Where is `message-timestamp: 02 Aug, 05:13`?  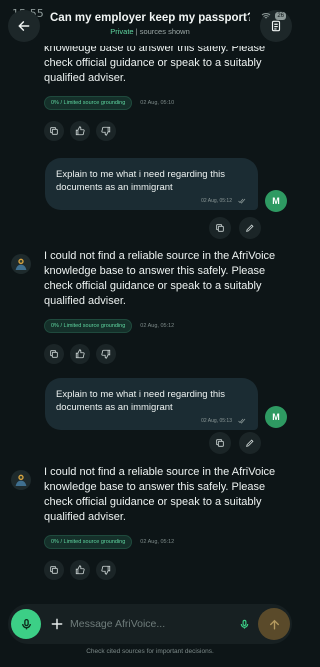 message-timestamp: 02 Aug, 05:13 is located at coordinates (216, 421).